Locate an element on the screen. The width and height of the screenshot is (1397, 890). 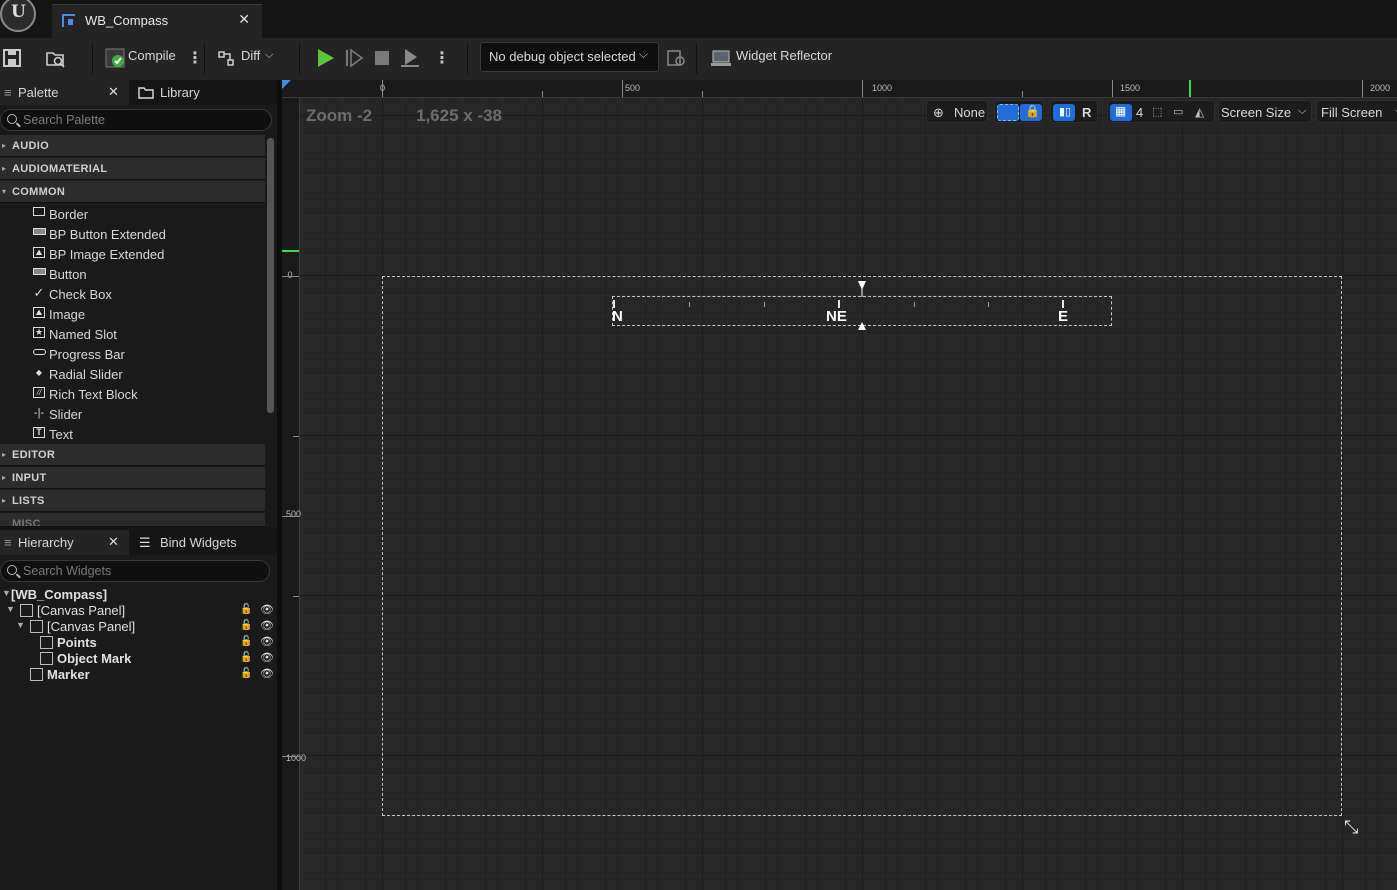
palette-item-progress-bar: Progress Bar is located at coordinates (132, 354).